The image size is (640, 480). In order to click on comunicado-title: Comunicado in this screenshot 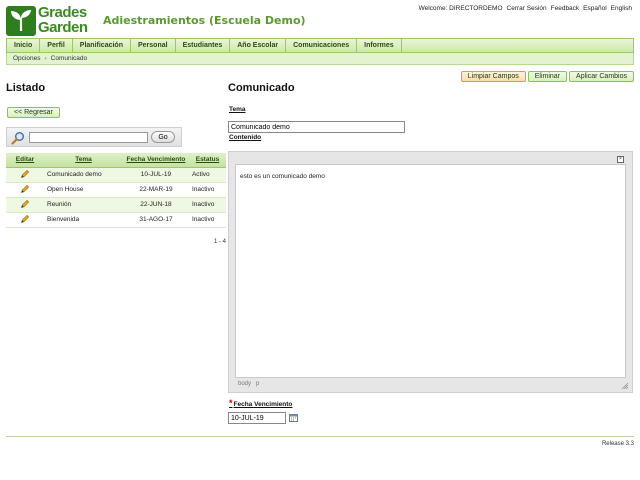, I will do `click(261, 88)`.